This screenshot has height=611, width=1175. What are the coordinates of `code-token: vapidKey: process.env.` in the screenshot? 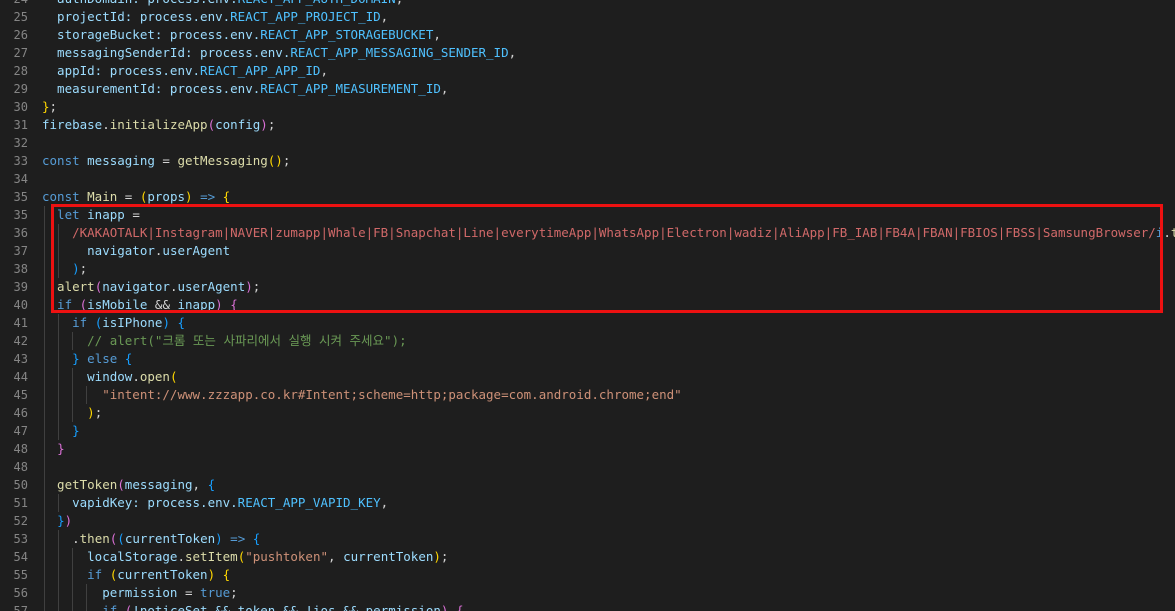 It's located at (140, 502).